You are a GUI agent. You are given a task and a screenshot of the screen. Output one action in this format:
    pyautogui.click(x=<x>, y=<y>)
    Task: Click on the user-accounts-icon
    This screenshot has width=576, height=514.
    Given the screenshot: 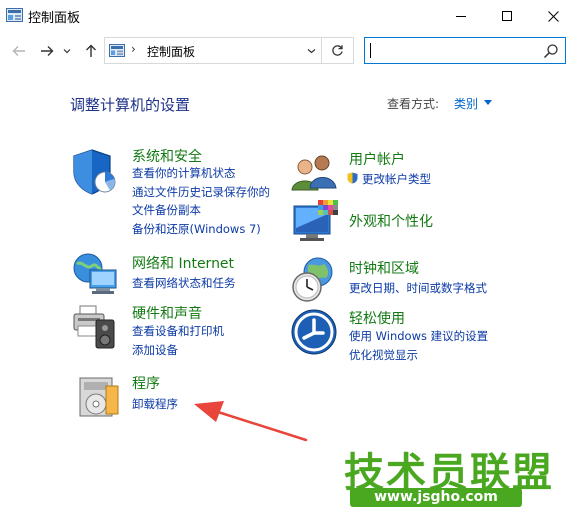 What is the action you would take?
    pyautogui.click(x=314, y=174)
    